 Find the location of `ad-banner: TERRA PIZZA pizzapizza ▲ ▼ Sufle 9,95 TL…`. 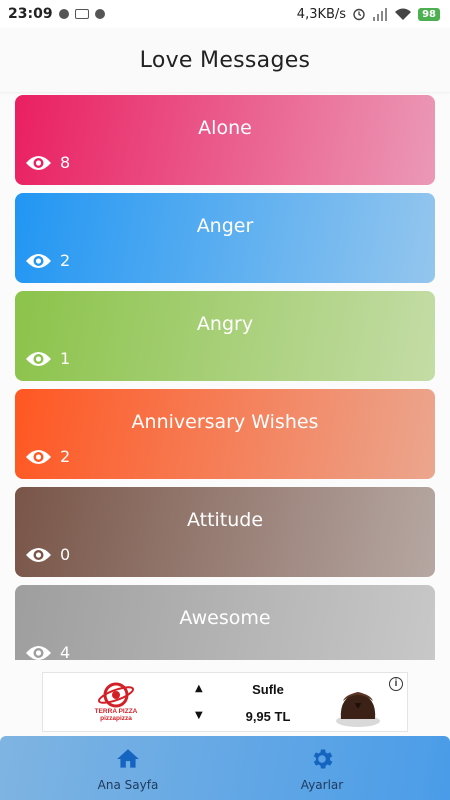

ad-banner: TERRA PIZZA pizzapizza ▲ ▼ Sufle 9,95 TL… is located at coordinates (225, 702).